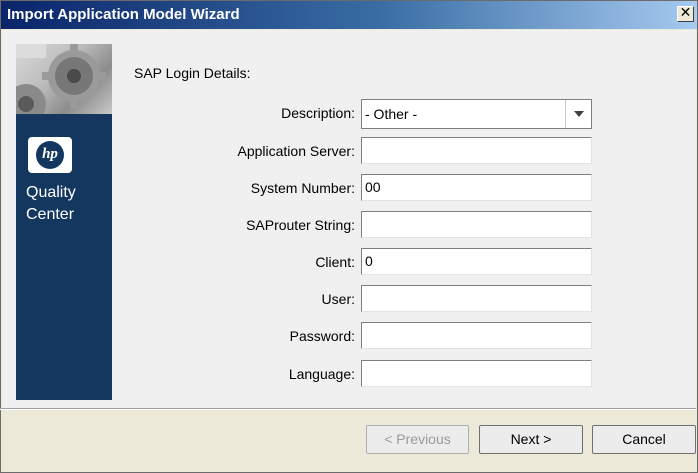 This screenshot has width=698, height=473. What do you see at coordinates (476, 335) in the screenshot?
I see `password-field` at bounding box center [476, 335].